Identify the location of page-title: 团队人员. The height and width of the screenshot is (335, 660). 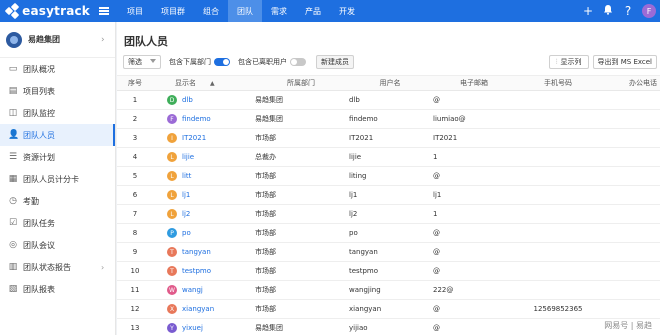
(146, 41).